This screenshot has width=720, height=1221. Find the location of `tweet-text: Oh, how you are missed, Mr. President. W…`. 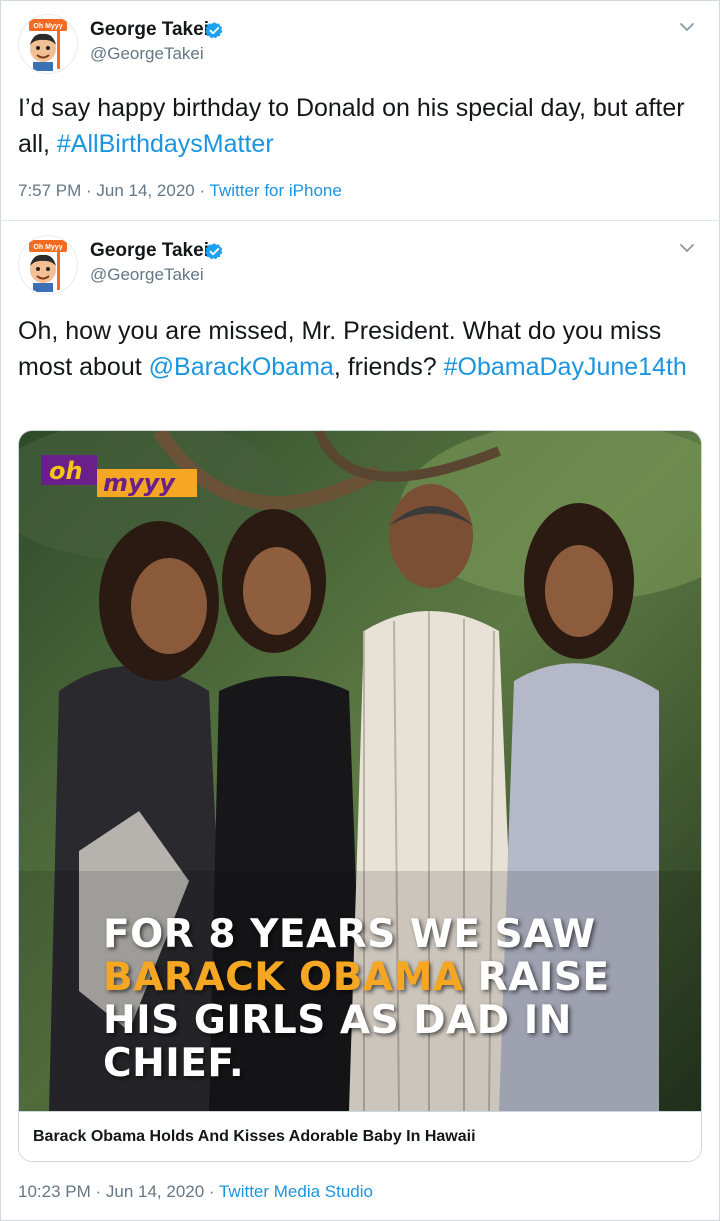

tweet-text: Oh, how you are missed, Mr. President. W… is located at coordinates (363, 349).